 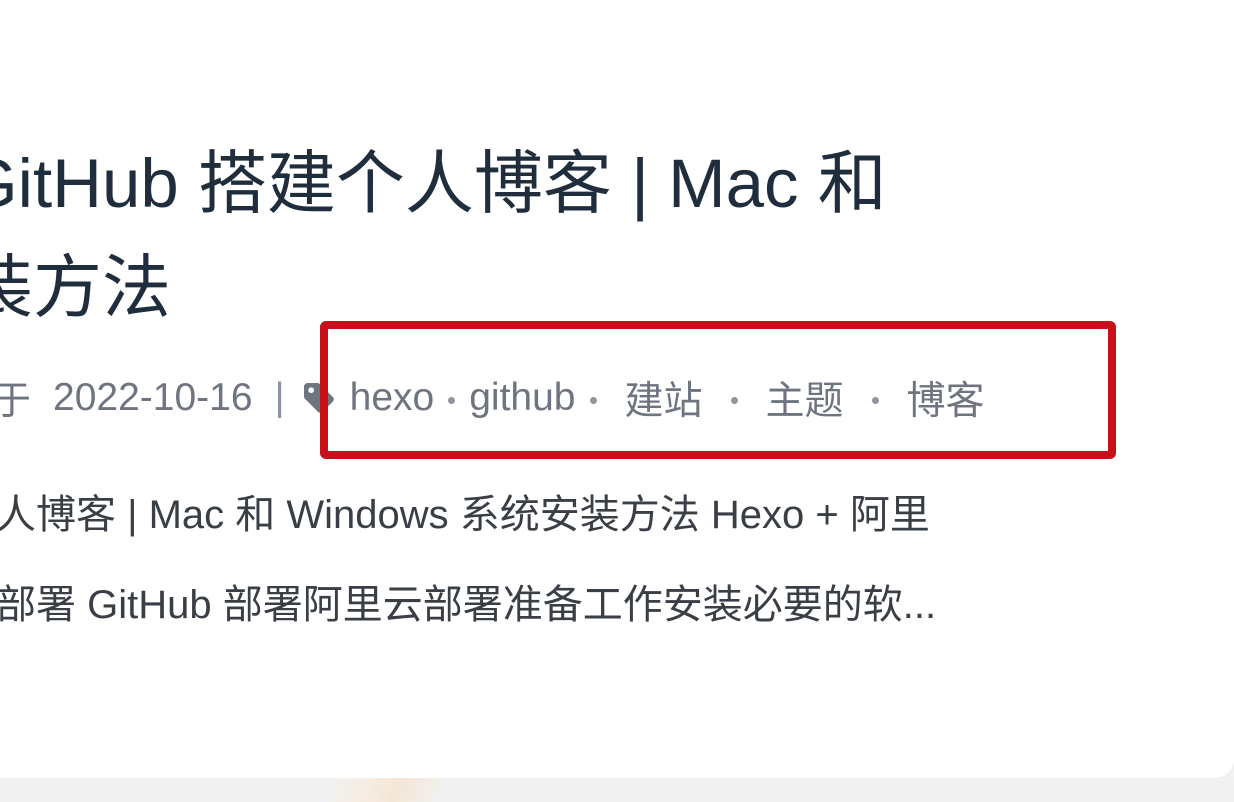 I want to click on tag-theme: 主题, so click(x=805, y=398).